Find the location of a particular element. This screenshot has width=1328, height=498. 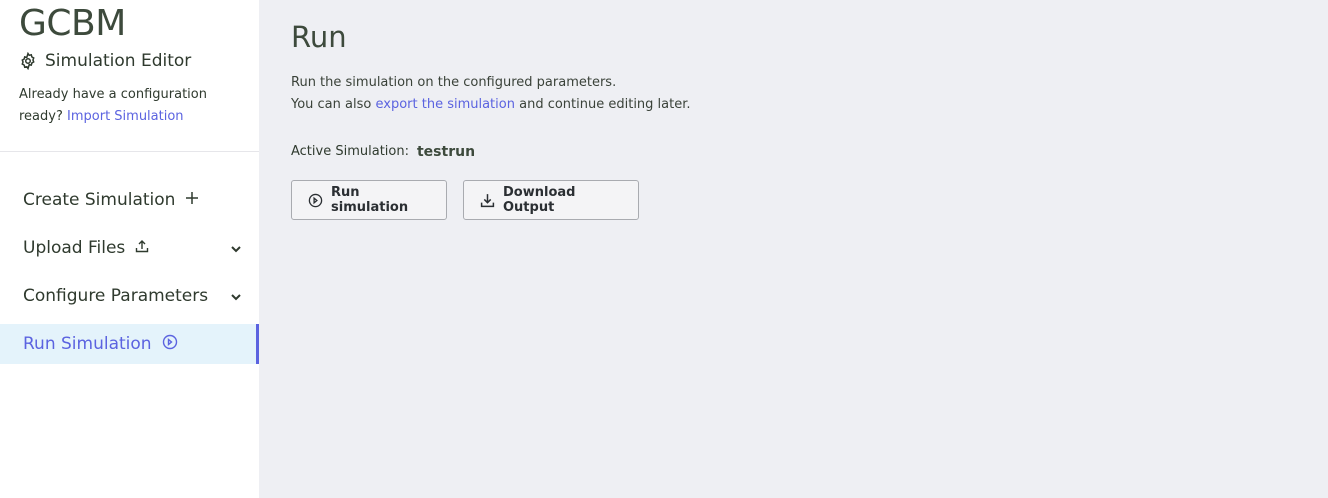

import-simulation-link: Import Simulation is located at coordinates (125, 116).